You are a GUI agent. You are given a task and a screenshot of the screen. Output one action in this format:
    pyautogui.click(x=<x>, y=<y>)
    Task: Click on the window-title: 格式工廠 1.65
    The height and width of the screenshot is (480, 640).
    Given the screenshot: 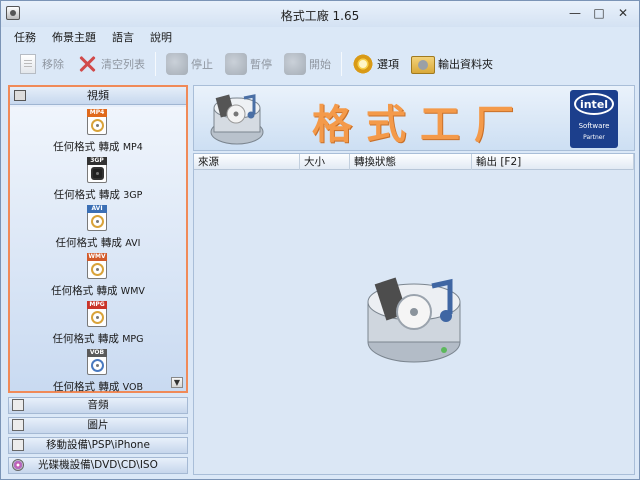 What is the action you would take?
    pyautogui.click(x=320, y=16)
    